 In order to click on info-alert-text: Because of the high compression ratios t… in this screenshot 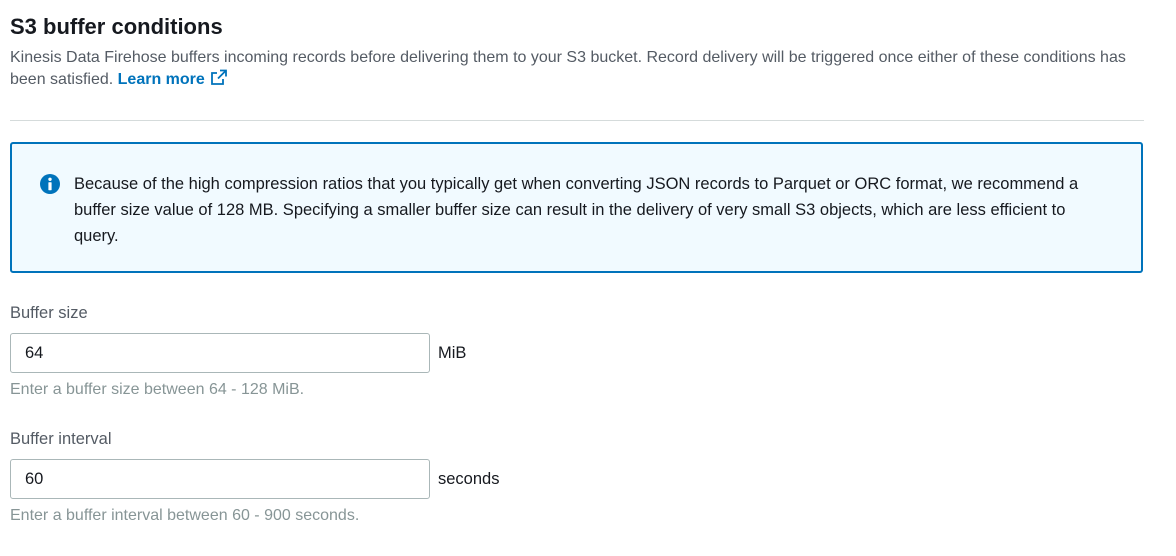, I will do `click(576, 210)`.